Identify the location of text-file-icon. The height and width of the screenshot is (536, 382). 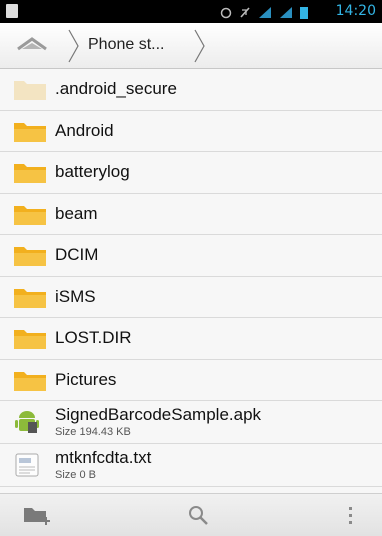
(27, 465).